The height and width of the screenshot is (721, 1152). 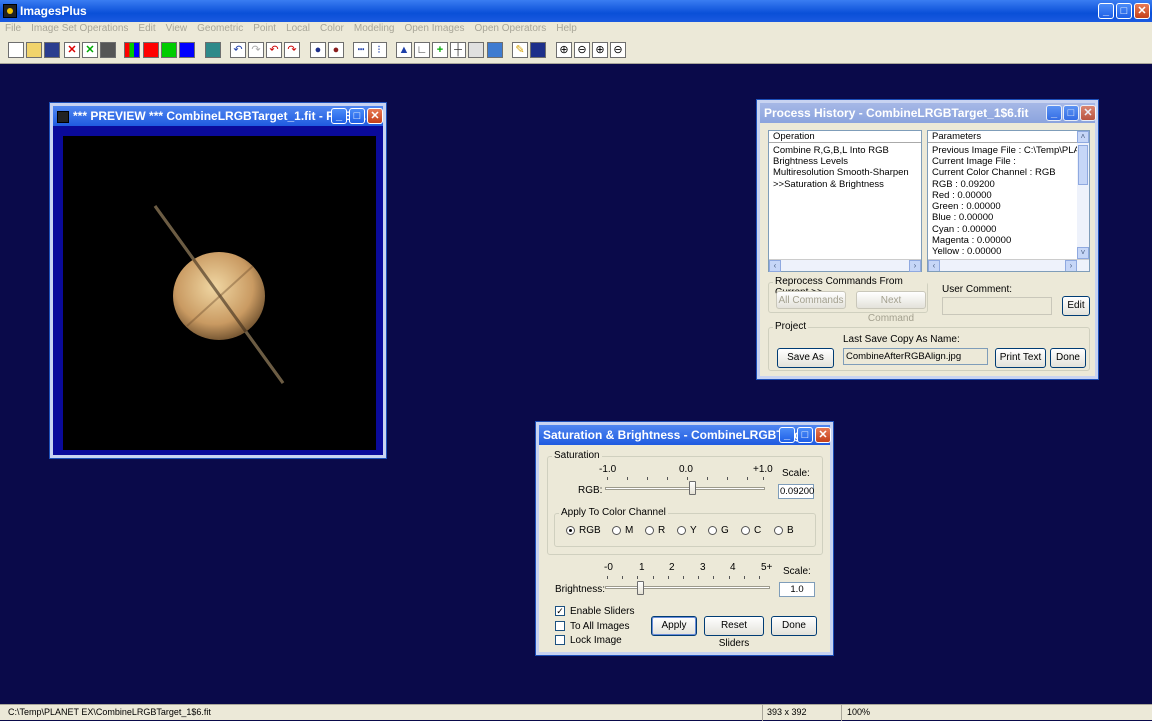 What do you see at coordinates (618, 50) in the screenshot?
I see `zoom-actual-icon: ⊖` at bounding box center [618, 50].